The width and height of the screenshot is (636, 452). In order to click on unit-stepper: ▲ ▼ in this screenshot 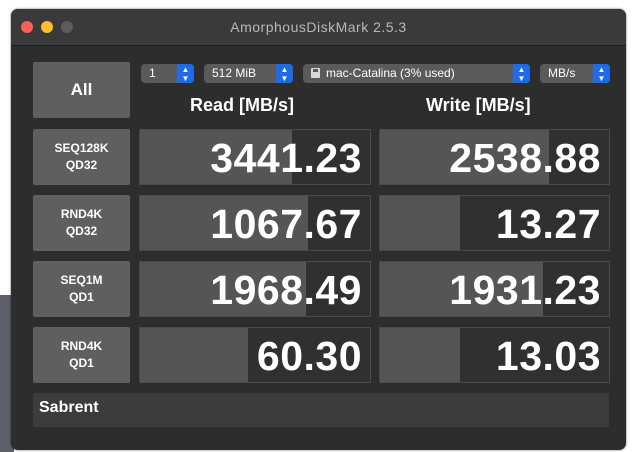, I will do `click(601, 73)`.